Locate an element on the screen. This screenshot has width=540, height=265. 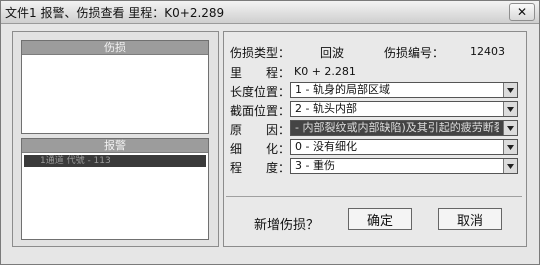
length-position-value: 1 - 轨身的局部区域 is located at coordinates (342, 89).